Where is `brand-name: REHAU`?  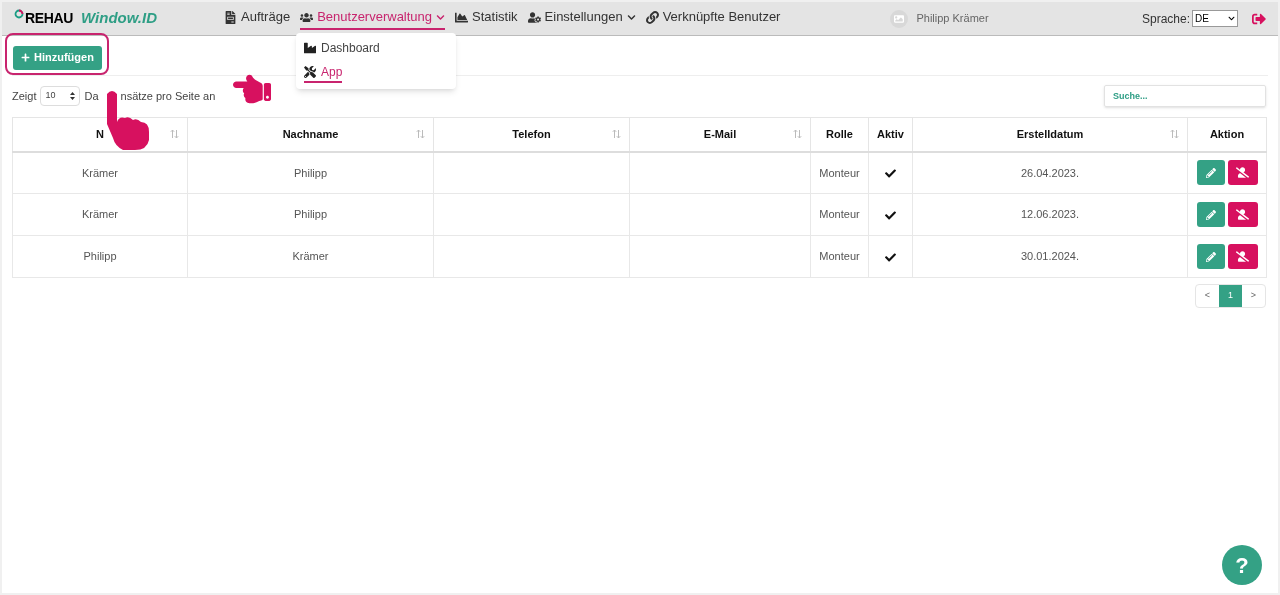 brand-name: REHAU is located at coordinates (49, 18).